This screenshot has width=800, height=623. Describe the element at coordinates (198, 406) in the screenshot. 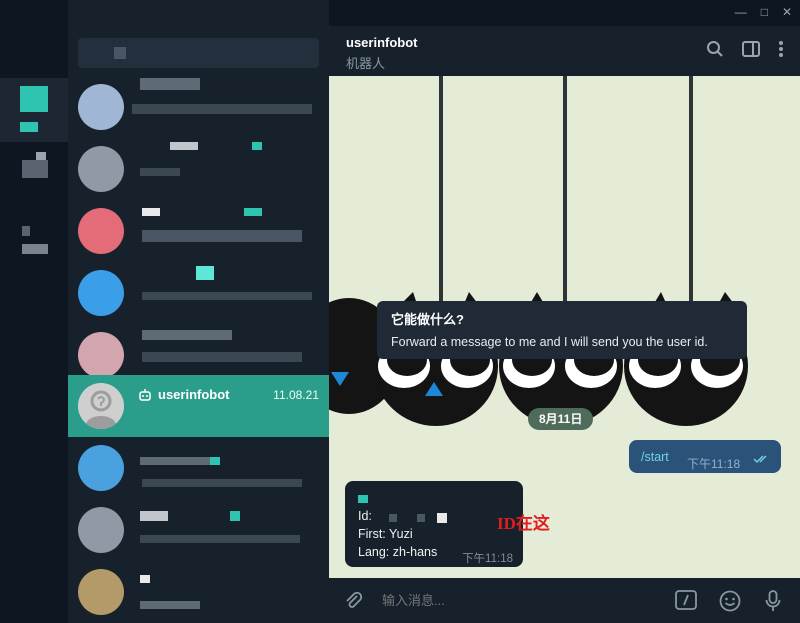

I see `chat-row-userinfobot: userinfobot 11.08.21` at that location.